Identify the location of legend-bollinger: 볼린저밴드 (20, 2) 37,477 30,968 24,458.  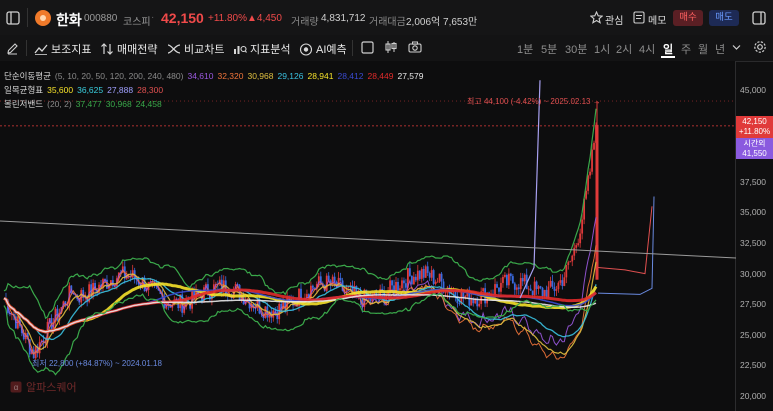
(87, 104).